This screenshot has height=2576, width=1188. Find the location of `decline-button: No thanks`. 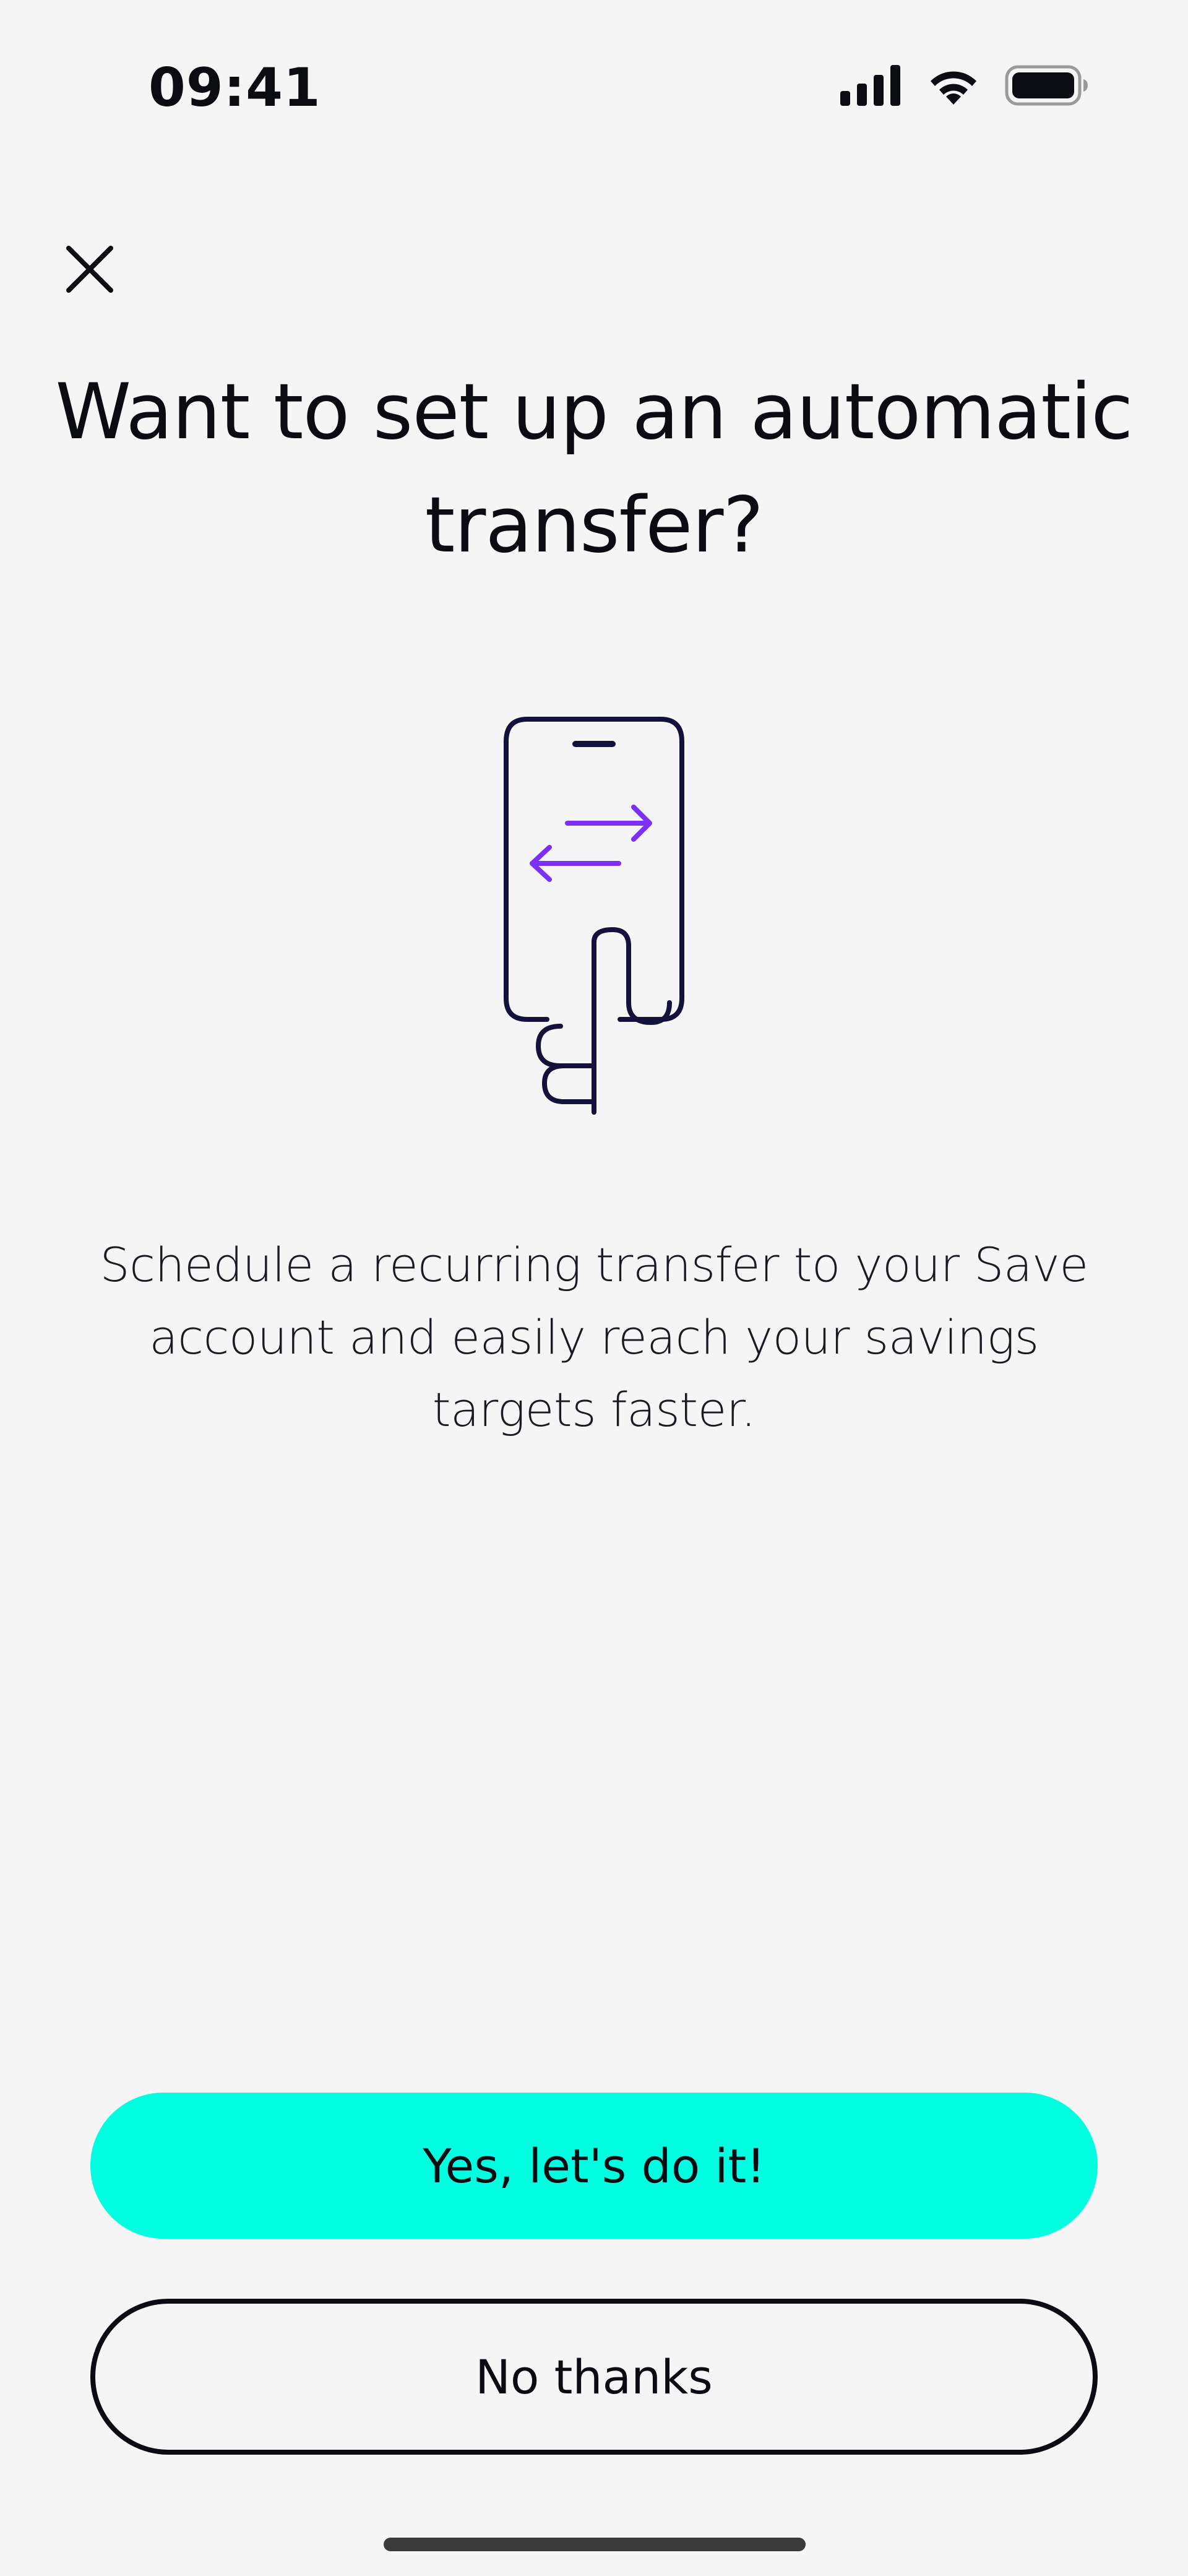

decline-button: No thanks is located at coordinates (594, 2377).